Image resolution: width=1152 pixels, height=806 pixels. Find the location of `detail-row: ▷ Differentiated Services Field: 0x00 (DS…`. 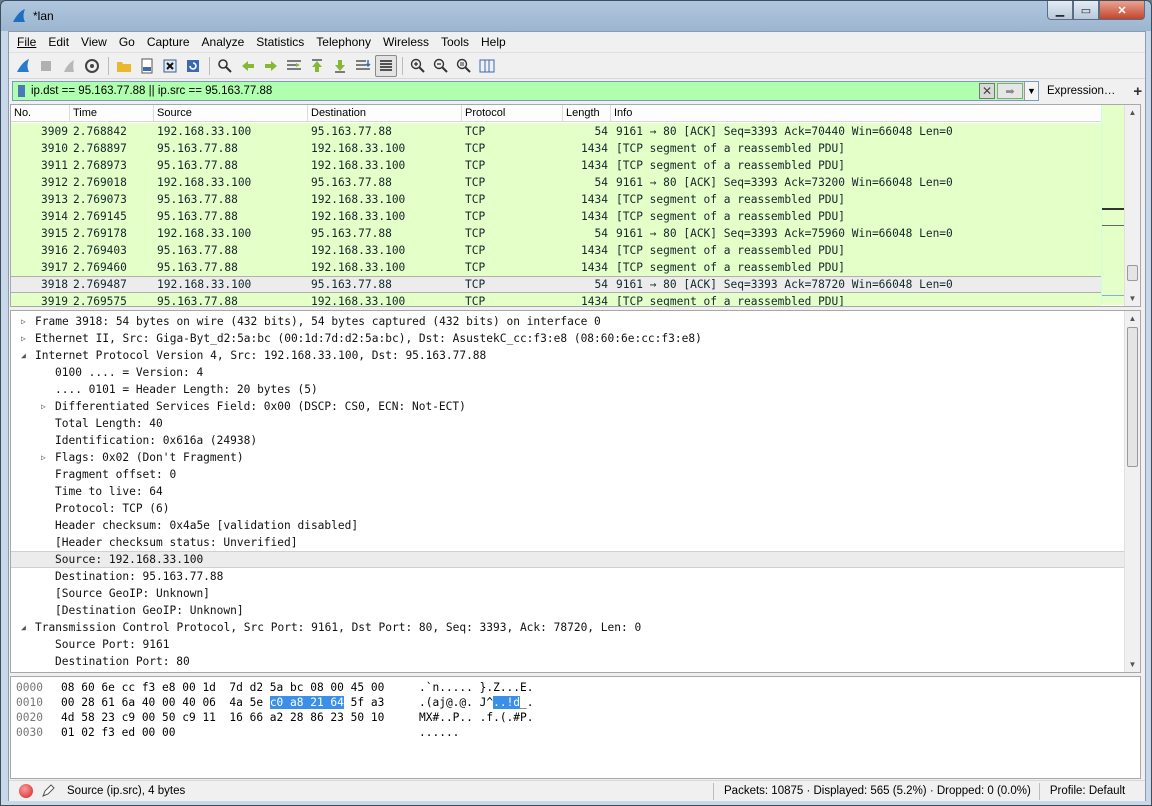

detail-row: ▷ Differentiated Services Field: 0x00 (DS… is located at coordinates (569, 406).